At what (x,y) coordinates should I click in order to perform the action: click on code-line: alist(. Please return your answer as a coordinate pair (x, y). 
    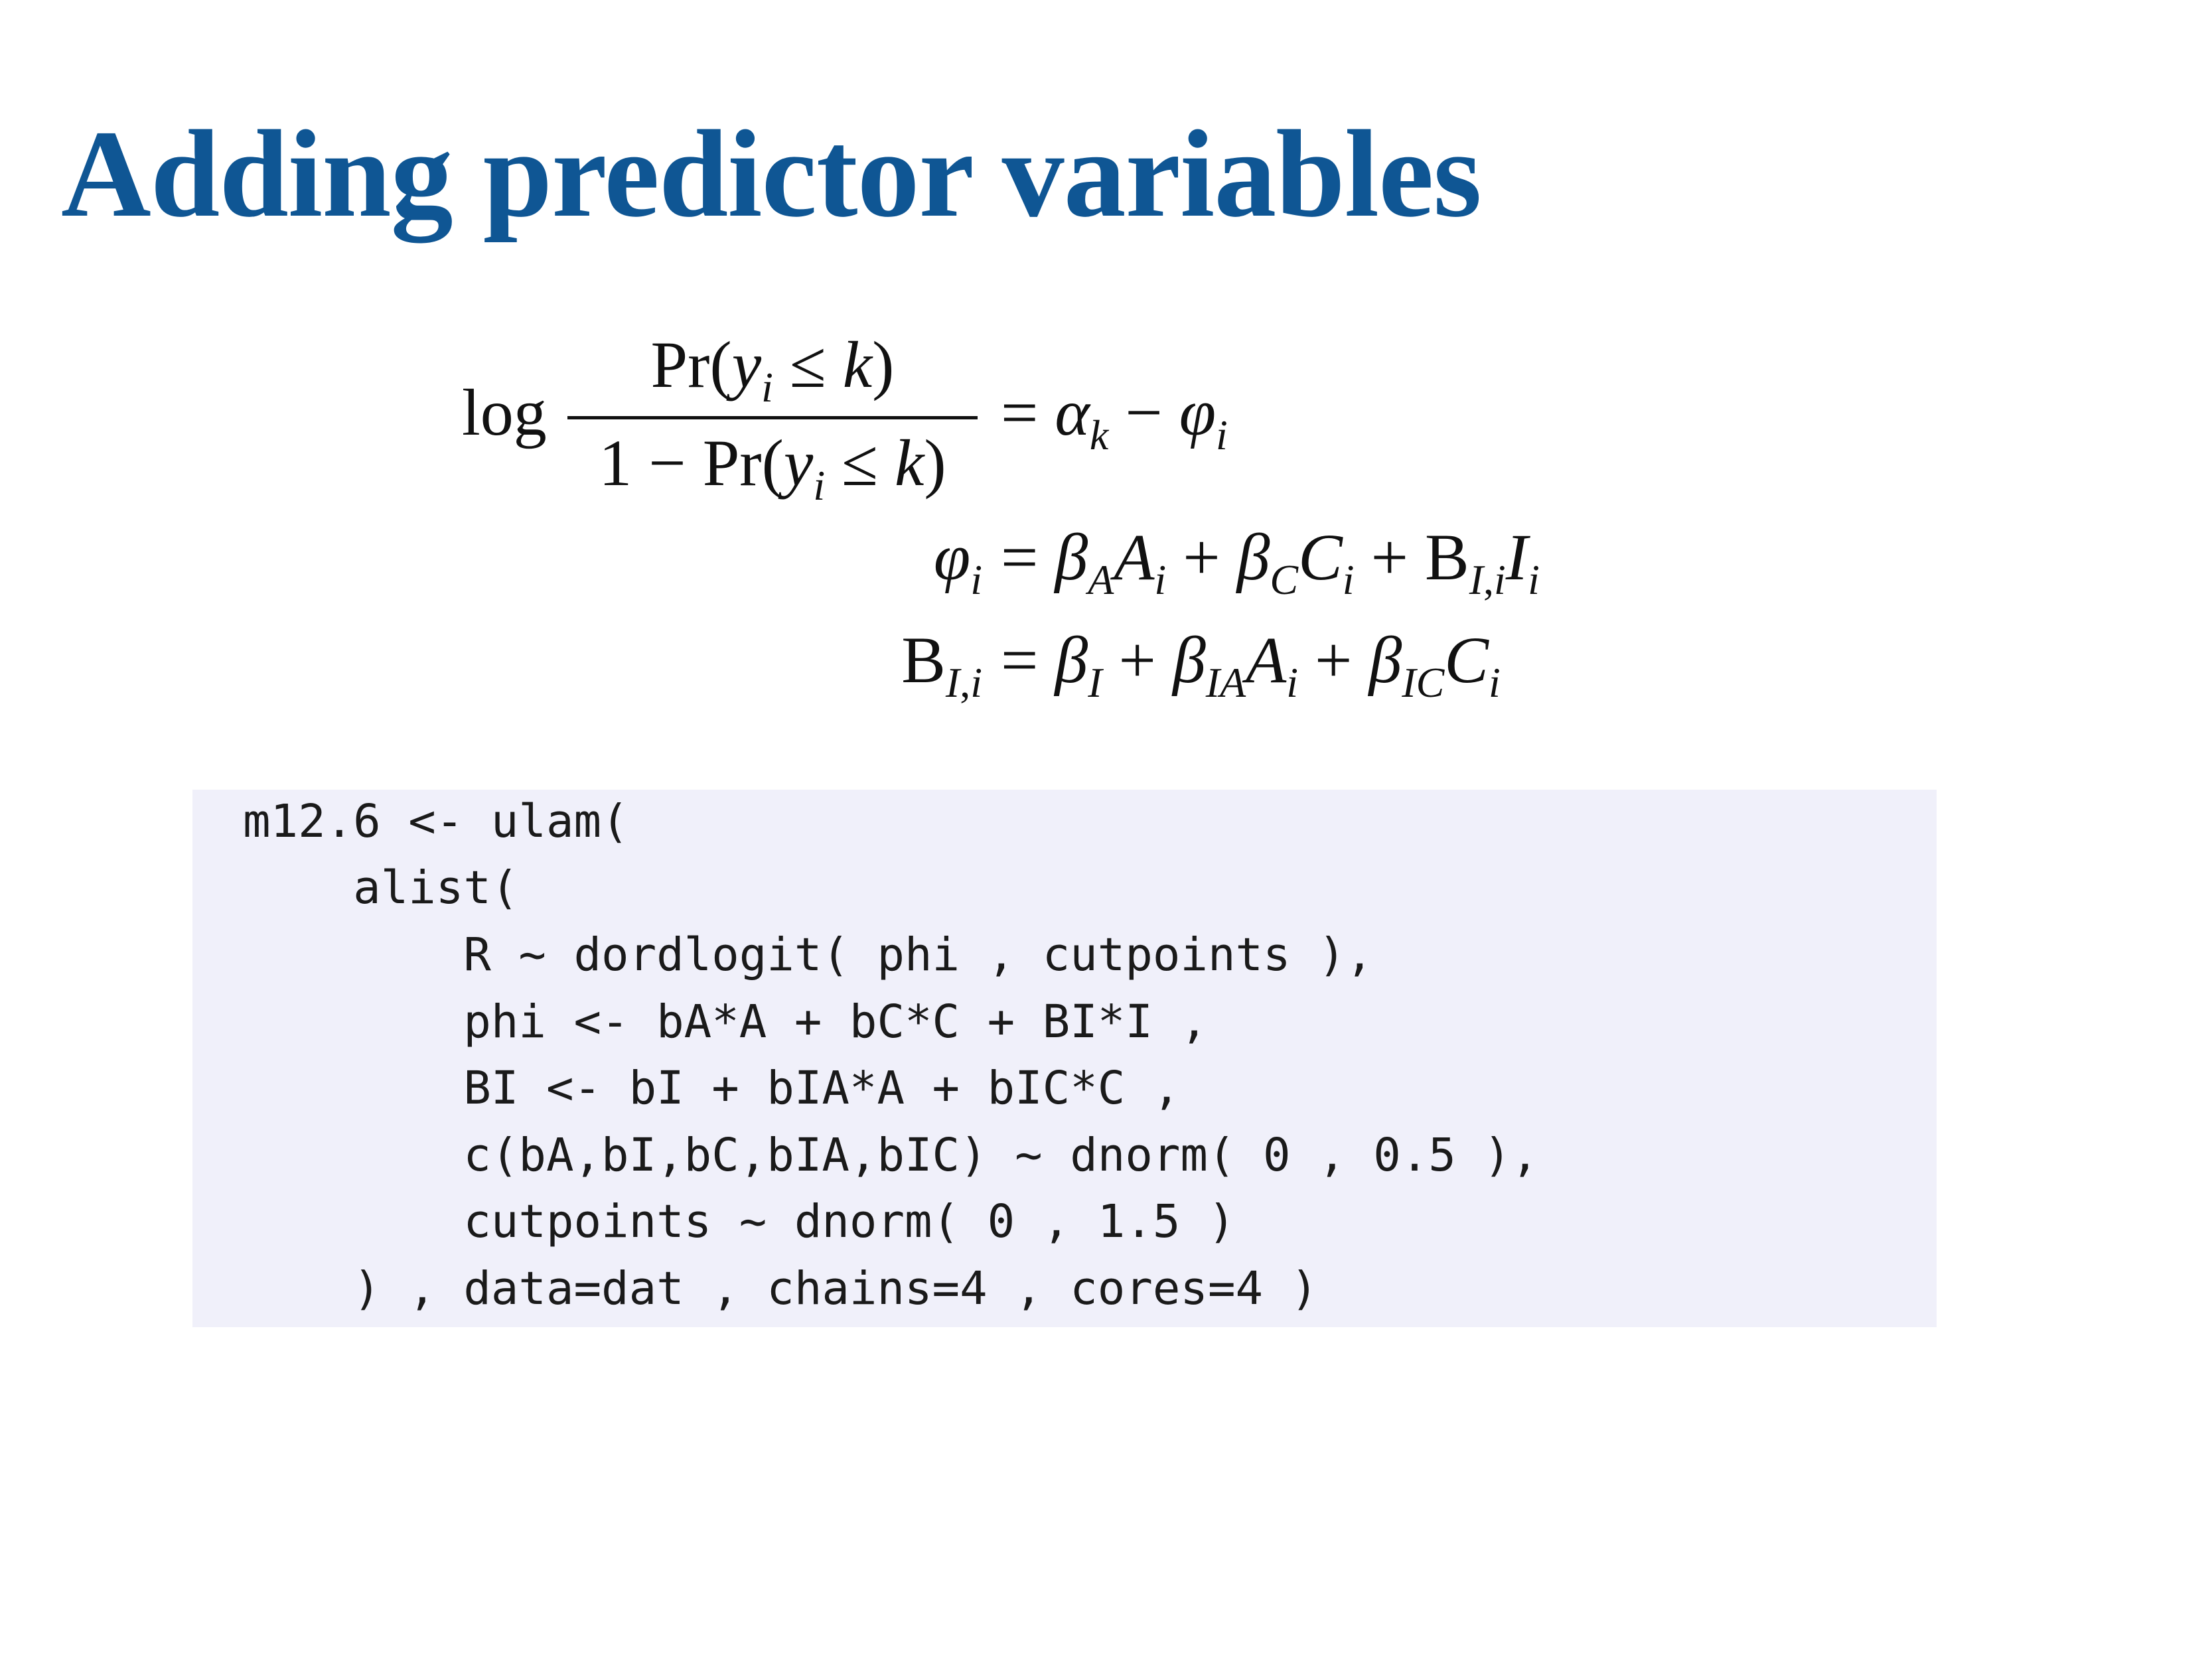
    Looking at the image, I should click on (381, 887).